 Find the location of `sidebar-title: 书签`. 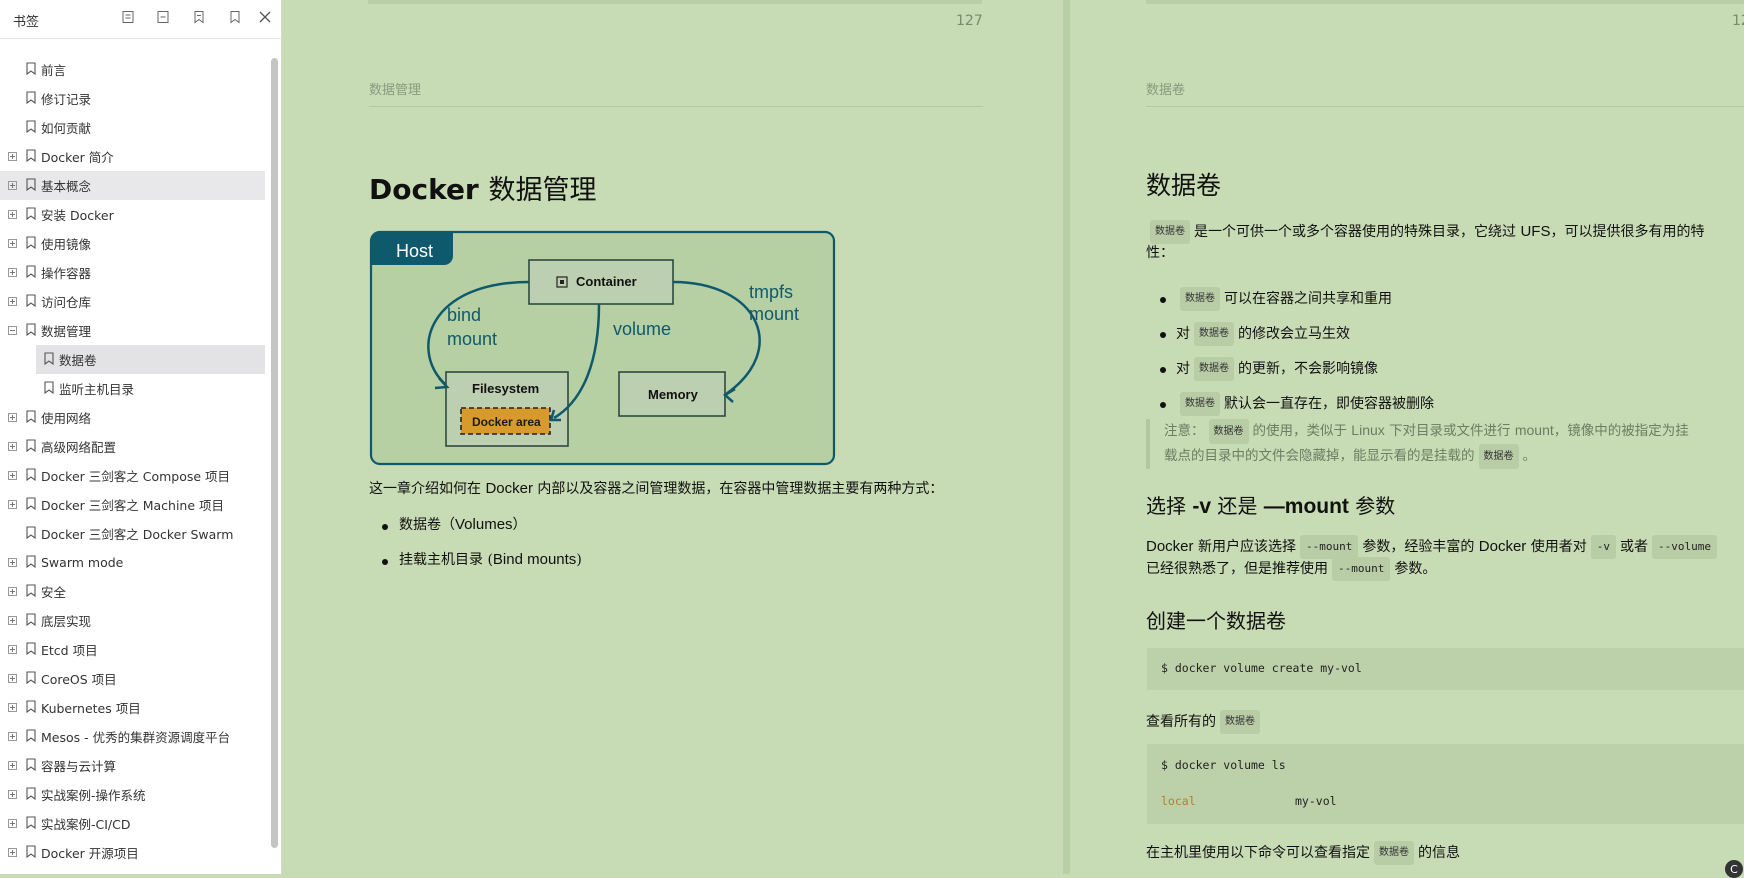

sidebar-title: 书签 is located at coordinates (26, 22).